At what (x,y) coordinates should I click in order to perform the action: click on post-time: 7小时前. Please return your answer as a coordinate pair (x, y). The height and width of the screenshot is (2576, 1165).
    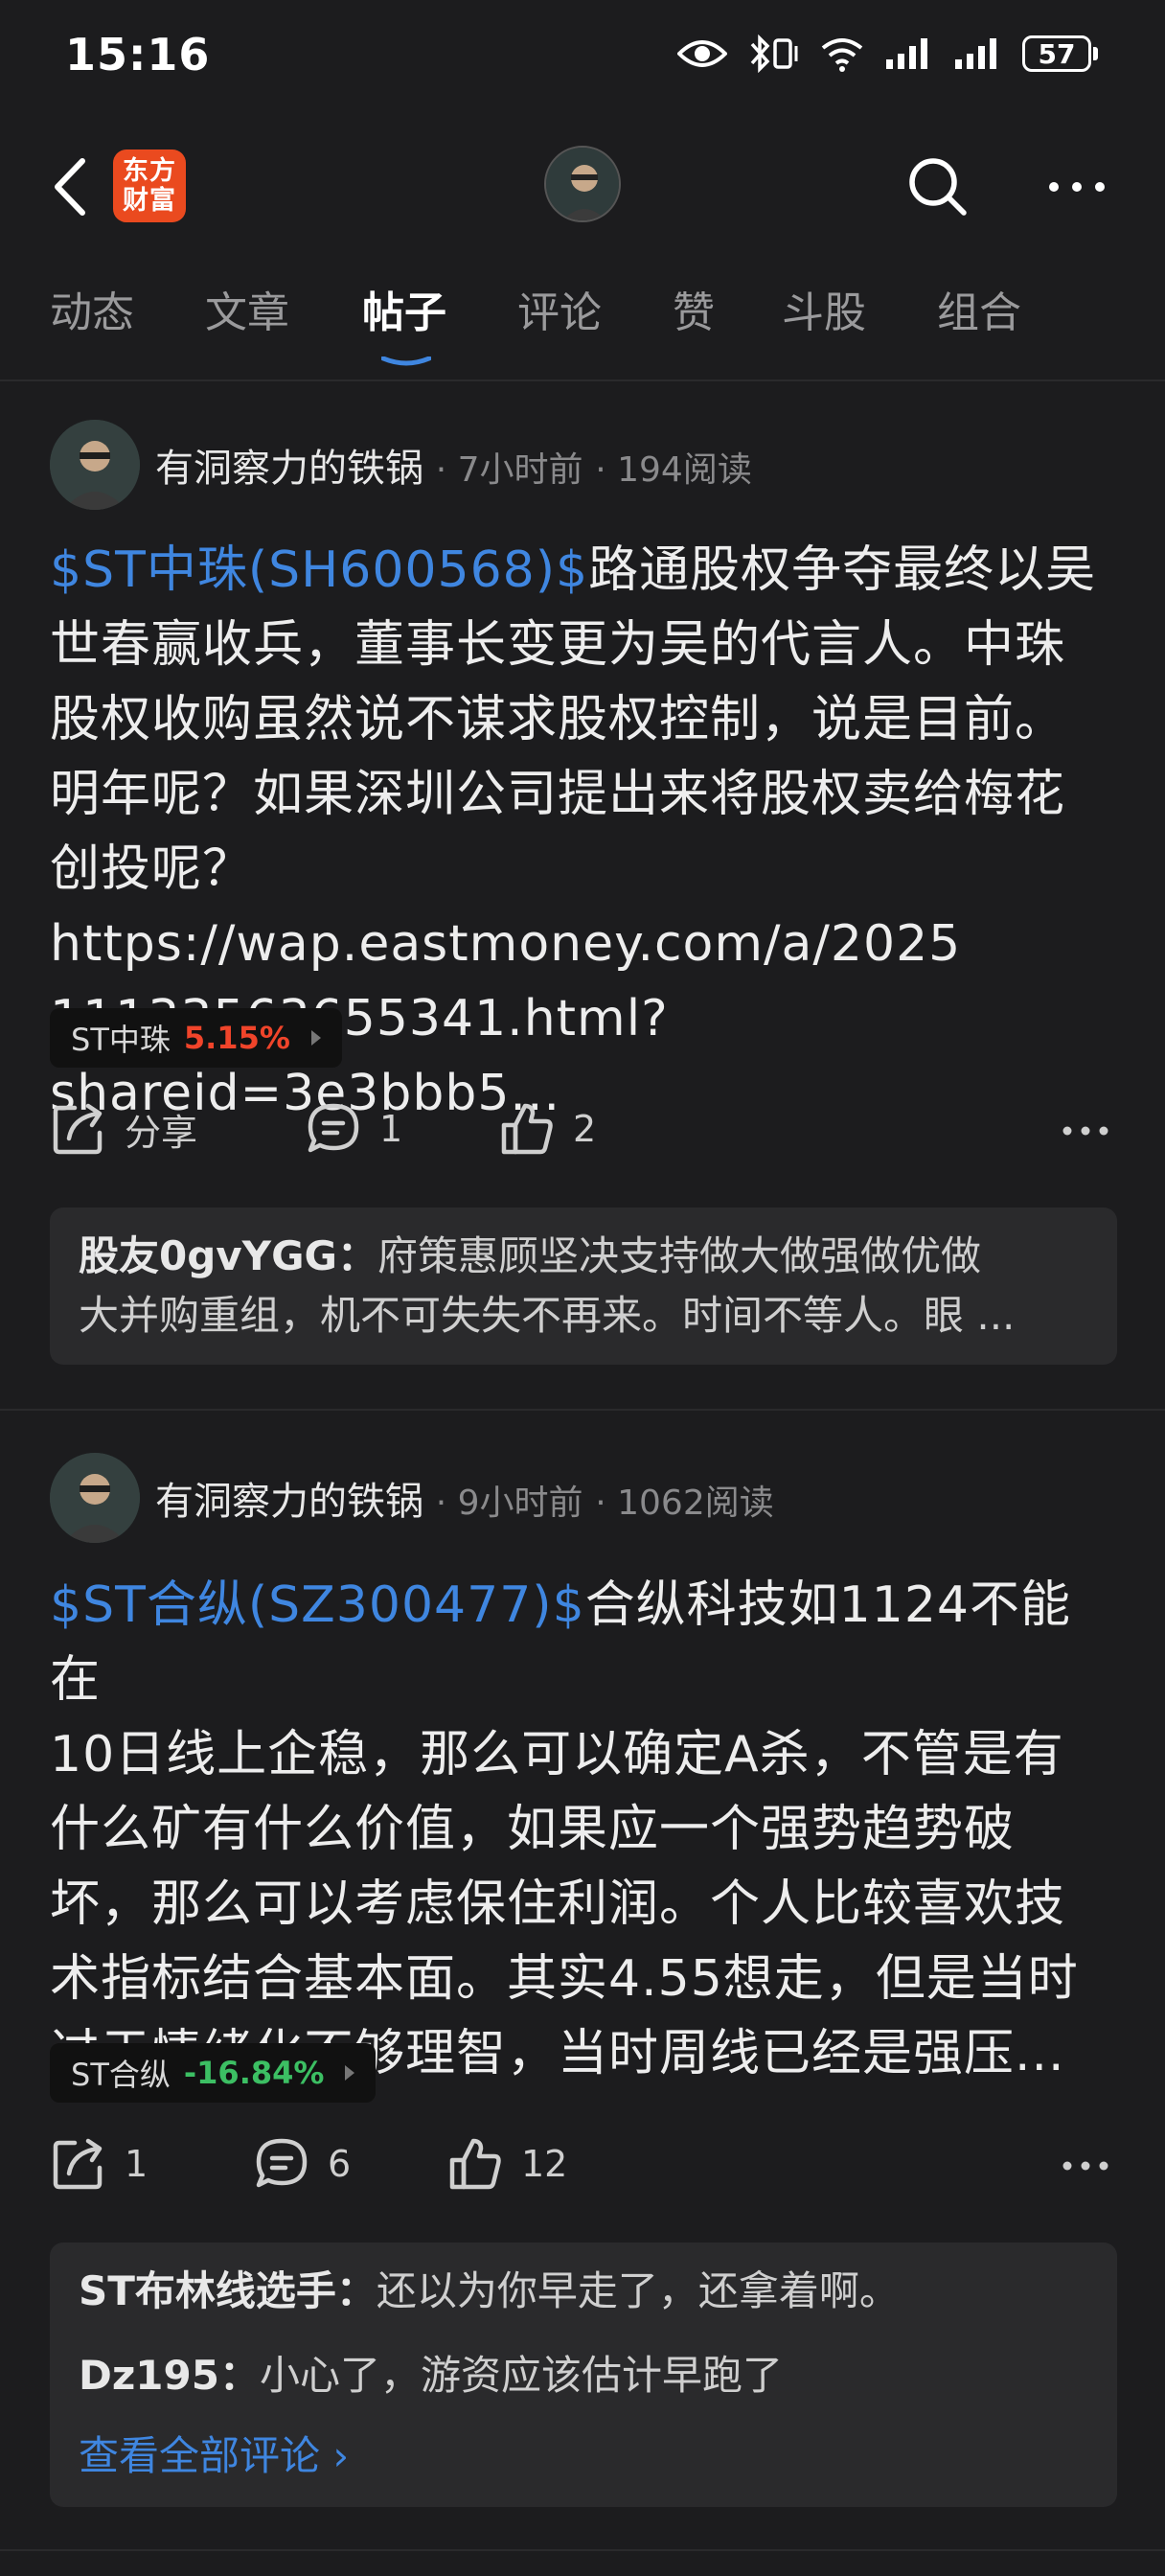
    Looking at the image, I should click on (520, 470).